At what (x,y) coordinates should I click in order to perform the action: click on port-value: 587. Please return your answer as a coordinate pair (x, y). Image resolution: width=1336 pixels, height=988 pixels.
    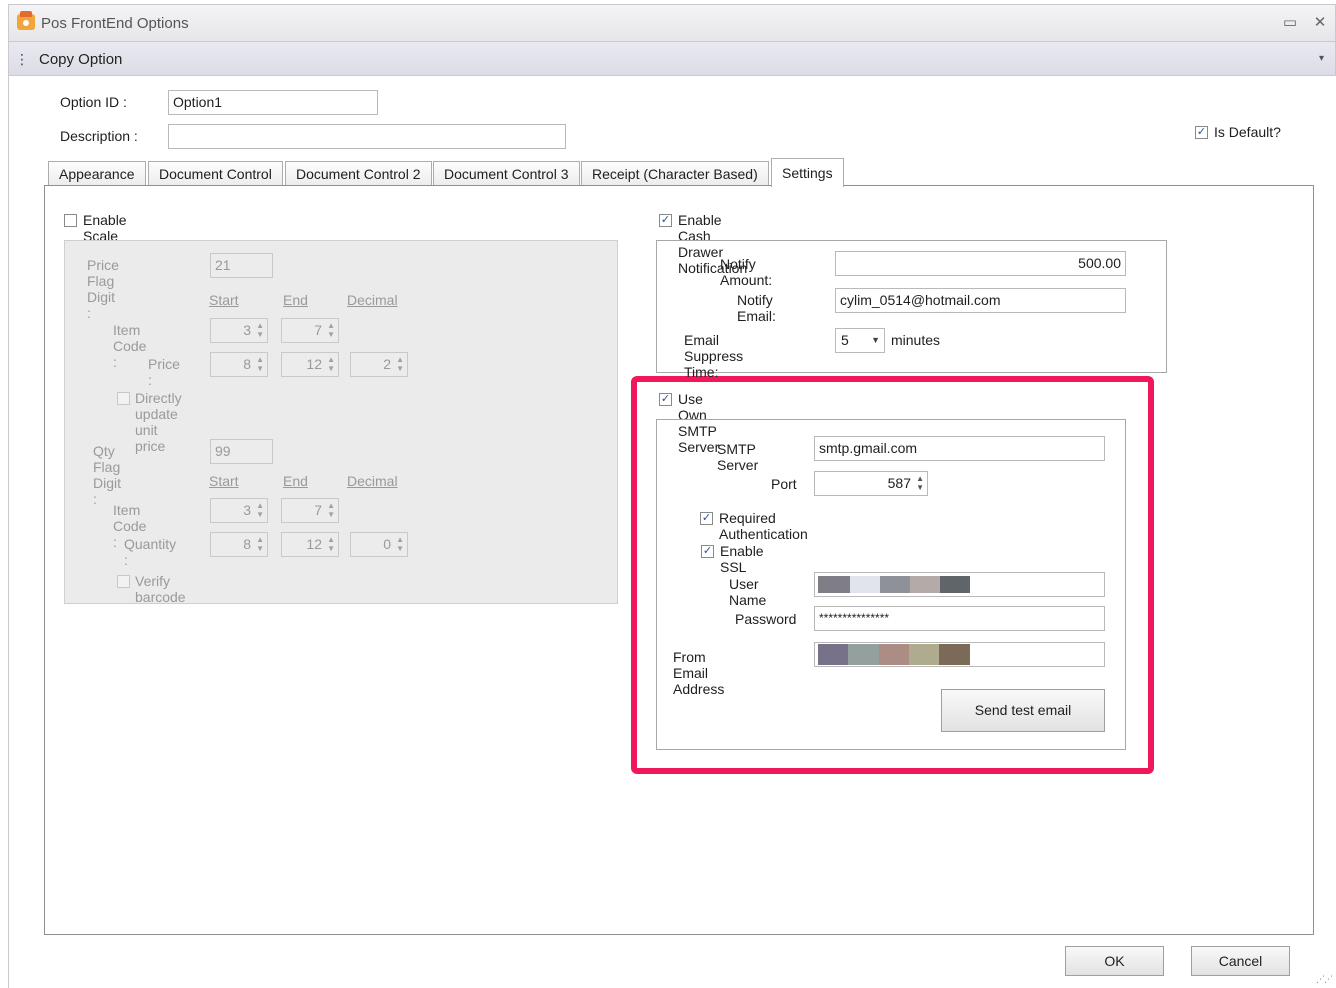
    Looking at the image, I should click on (899, 483).